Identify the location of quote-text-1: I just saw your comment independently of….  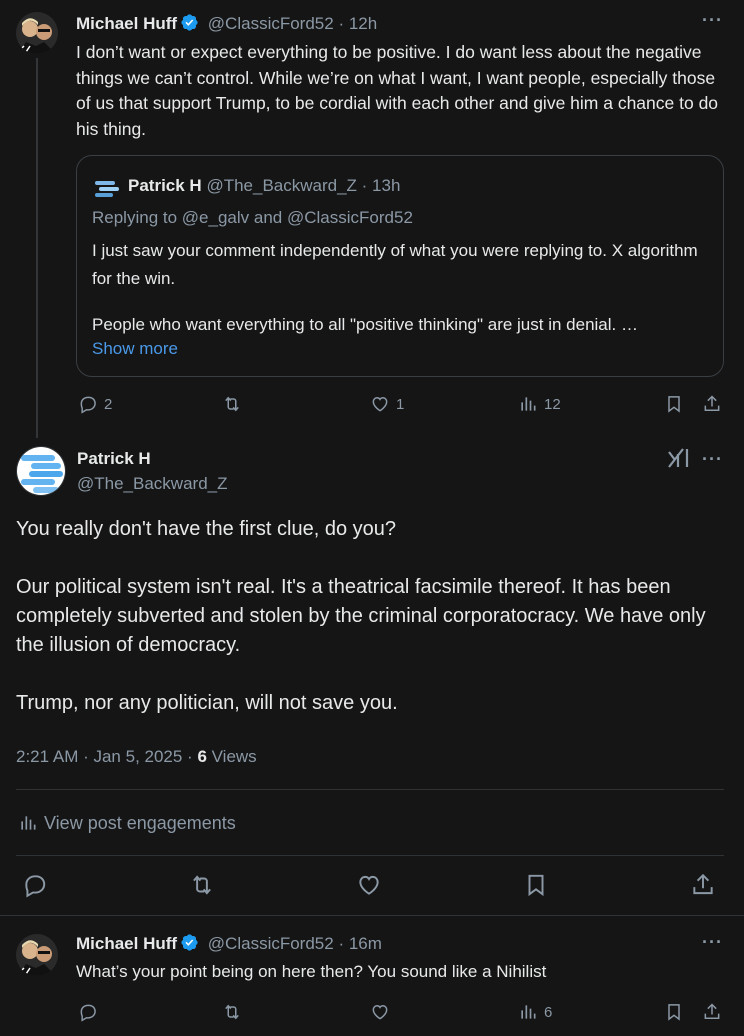
(395, 264).